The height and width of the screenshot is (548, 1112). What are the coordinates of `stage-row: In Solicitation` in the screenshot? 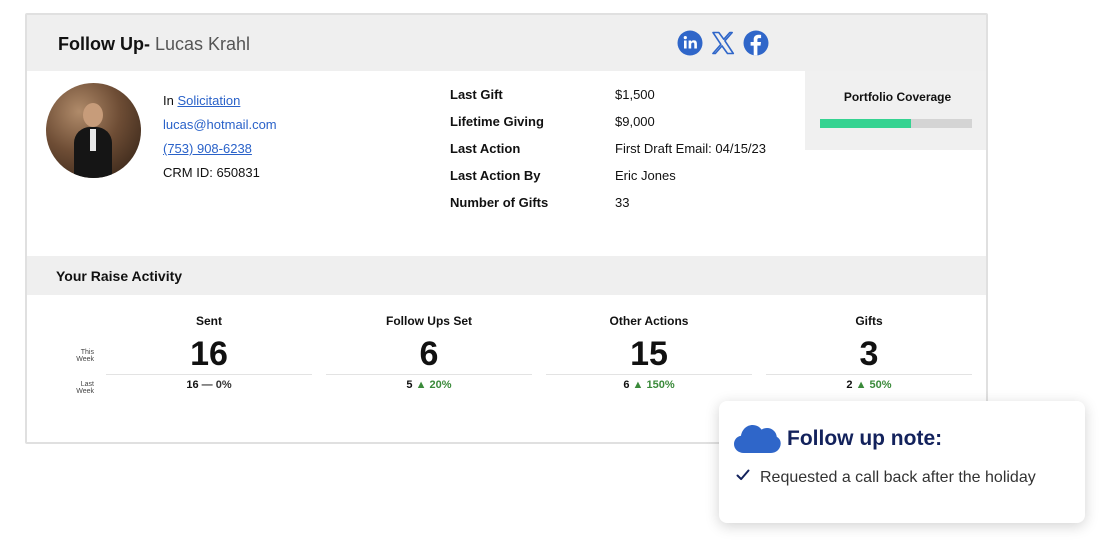 It's located at (220, 102).